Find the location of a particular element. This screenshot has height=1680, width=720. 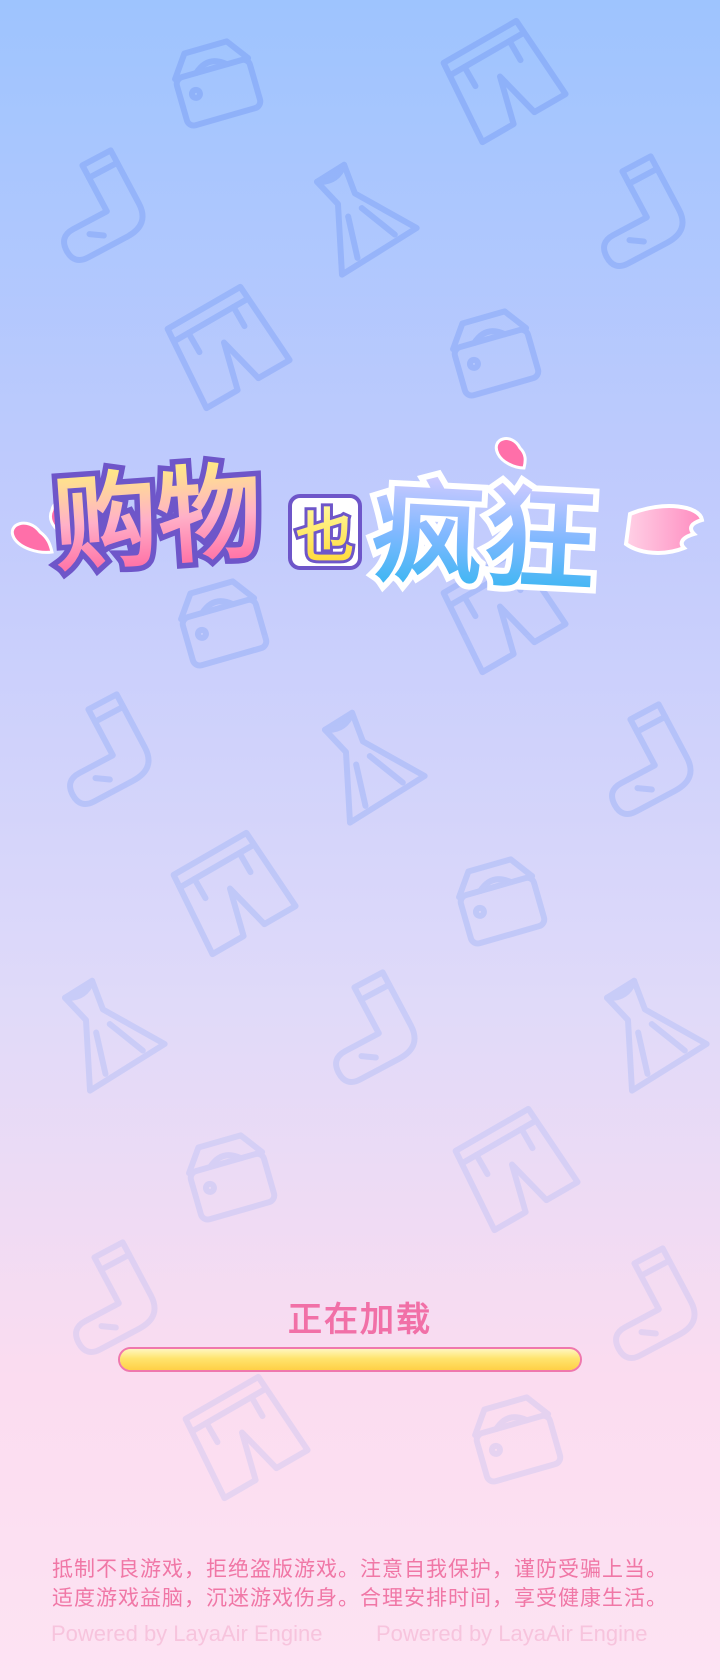

health-notice-line-2: 适度游戏益脑，沉迷游戏伤身。合理安排时间，享受健康生活。 is located at coordinates (360, 1598).